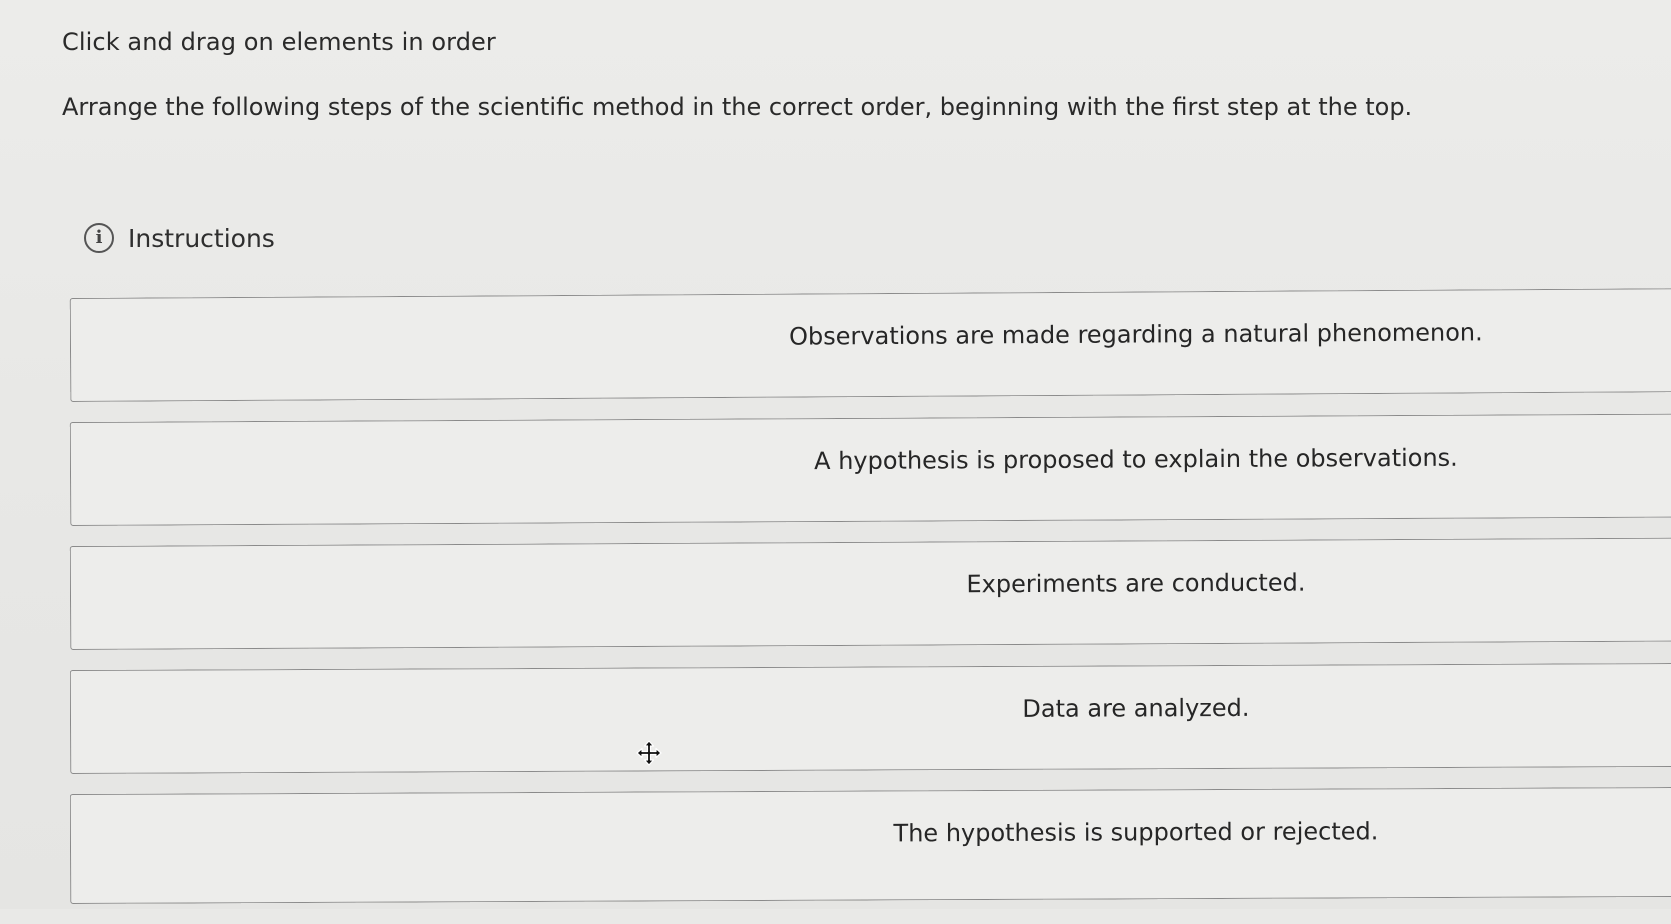  I want to click on move-cursor-icon, so click(649, 753).